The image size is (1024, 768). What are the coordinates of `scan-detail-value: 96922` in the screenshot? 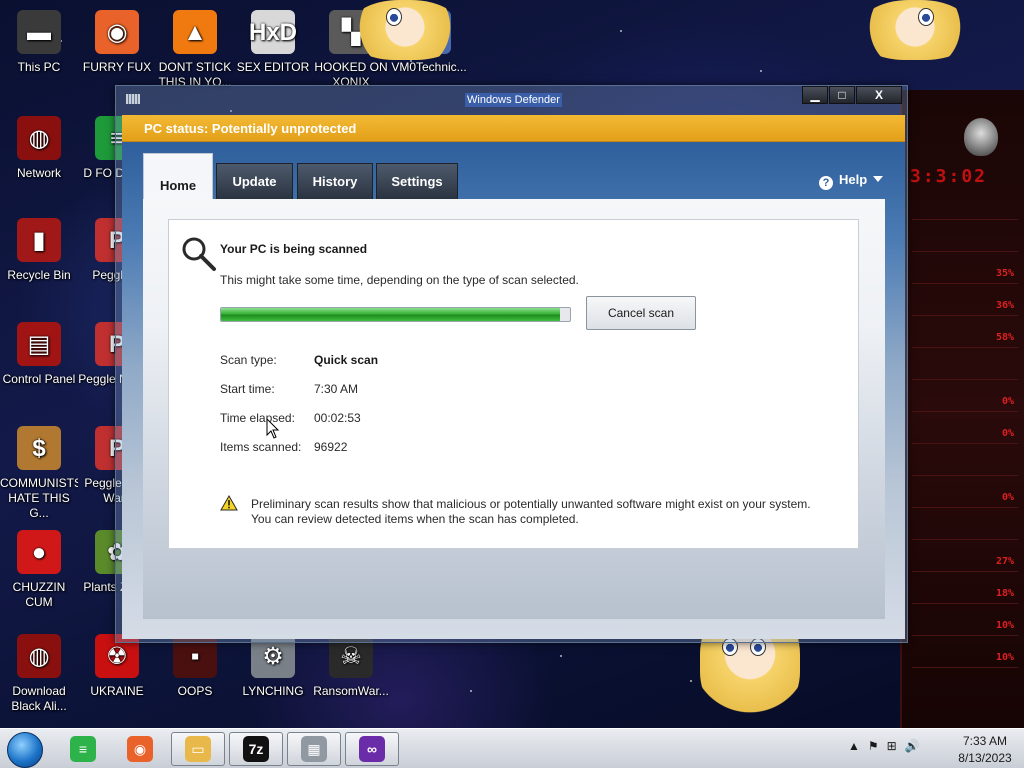 It's located at (331, 447).